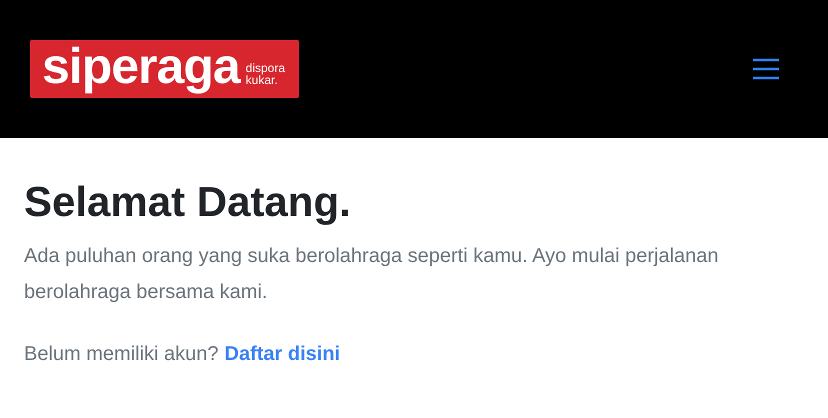 This screenshot has width=828, height=418. I want to click on signup-link: Daftar disini, so click(282, 354).